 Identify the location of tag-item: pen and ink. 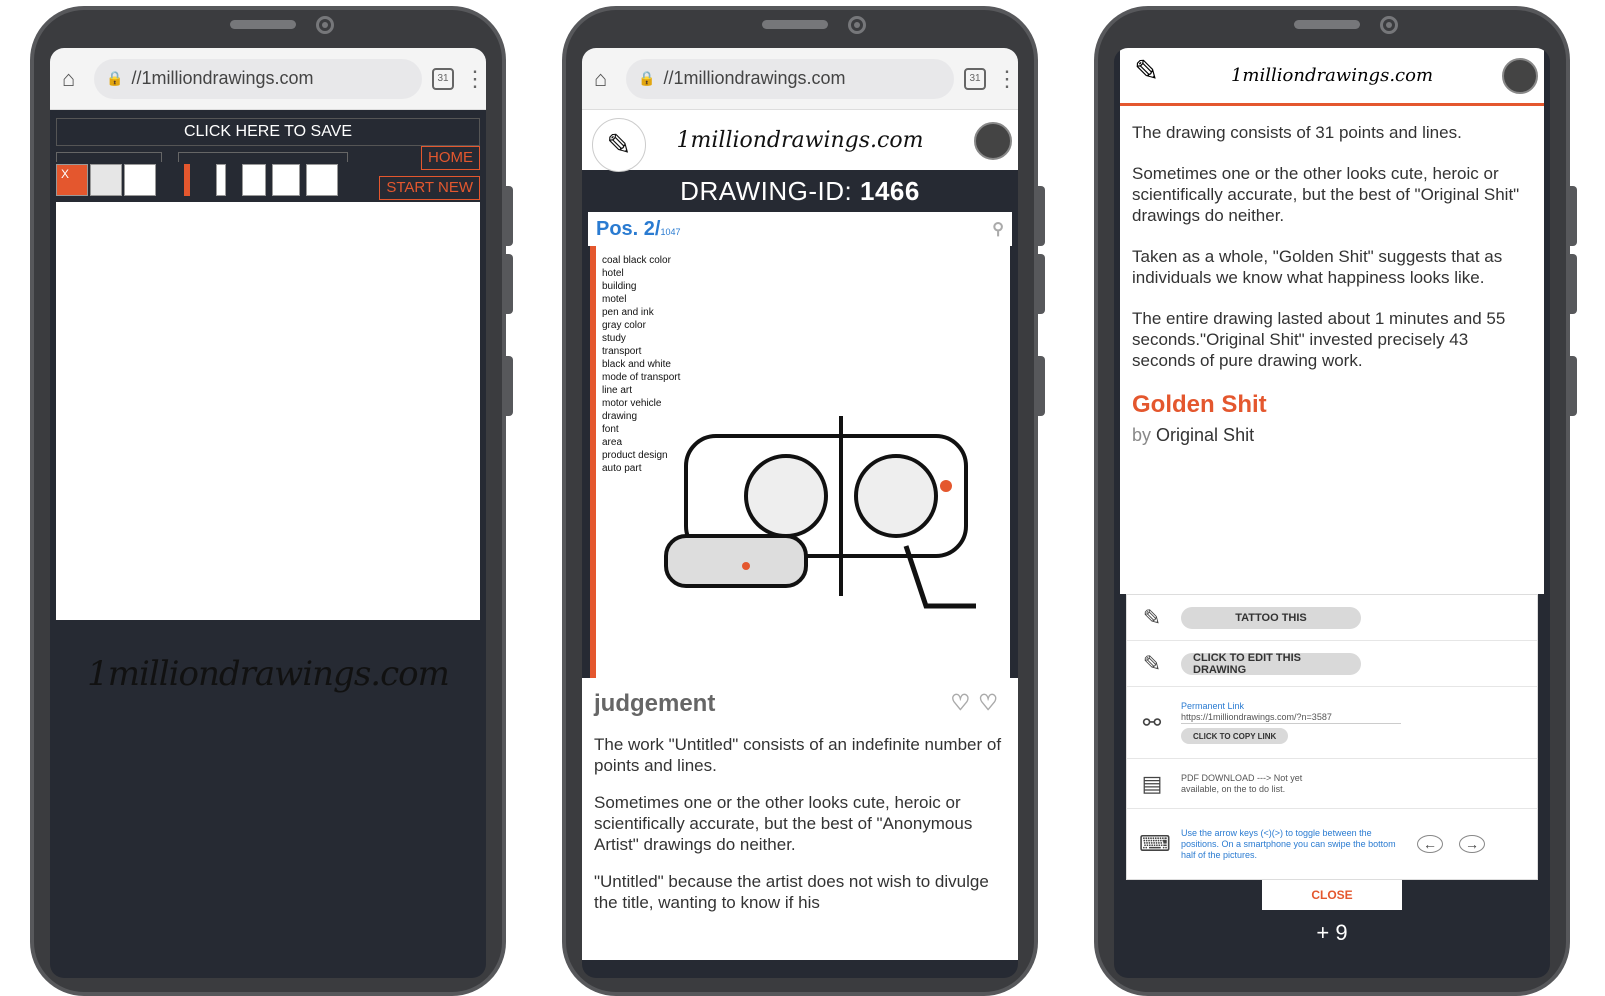
(641, 312).